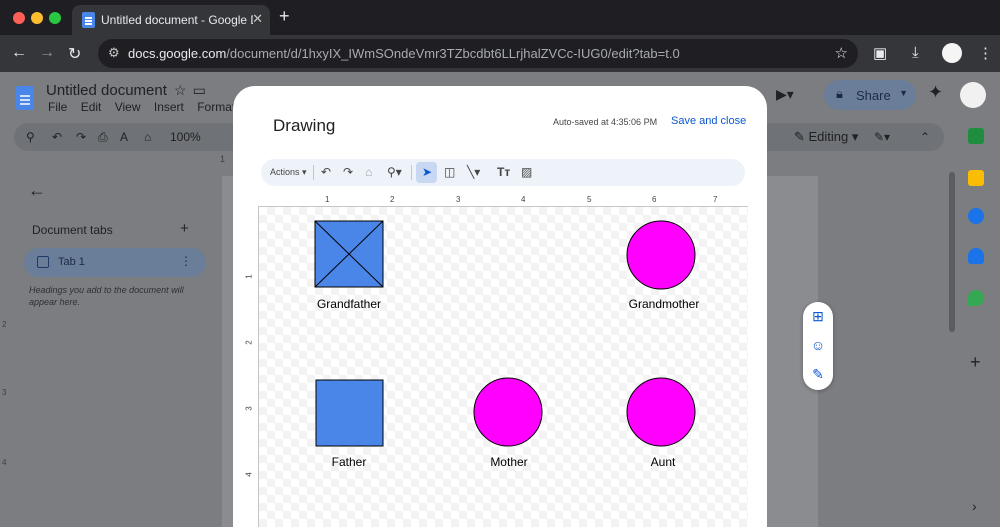 The image size is (1000, 527). I want to click on meet-icon: ▶▾, so click(785, 94).